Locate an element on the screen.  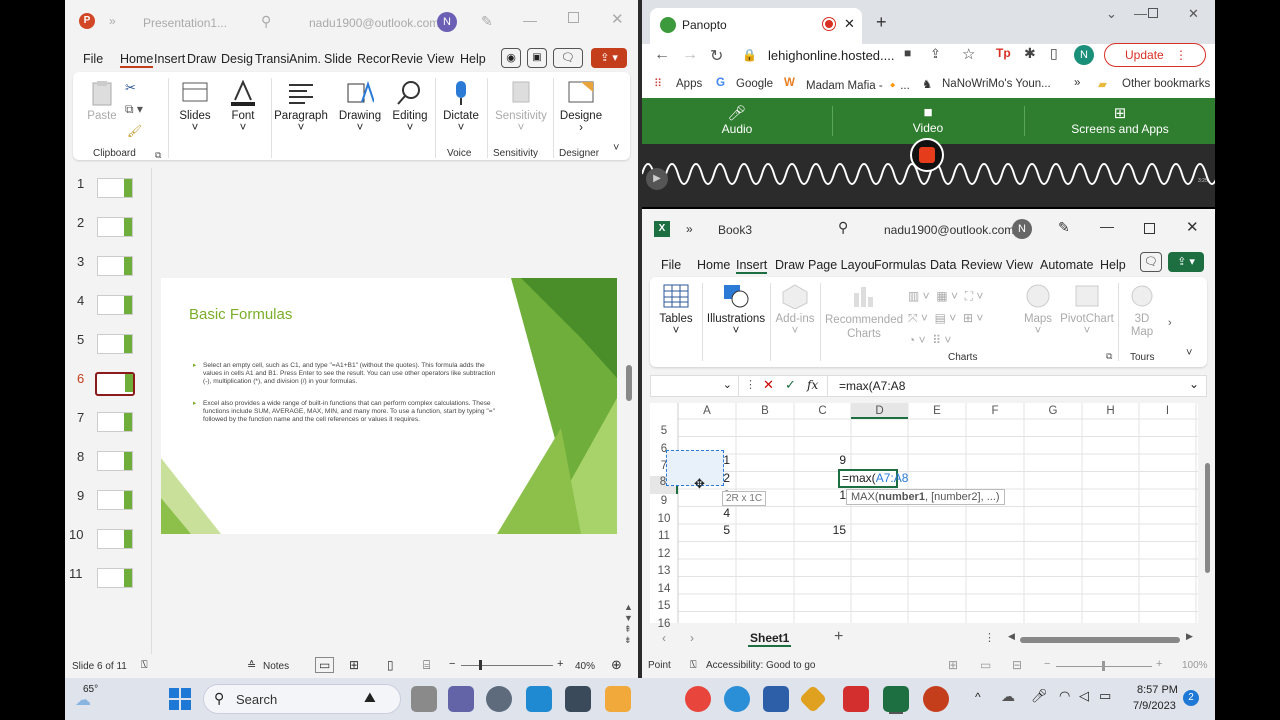
cell-c11: 15 is located at coordinates (820, 530).